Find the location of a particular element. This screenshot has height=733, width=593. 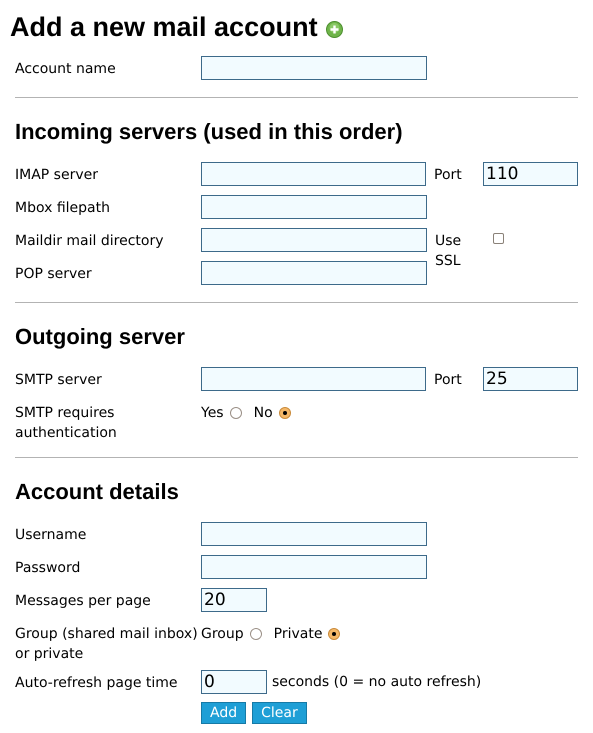

field-label: Messages per page is located at coordinates (83, 601).